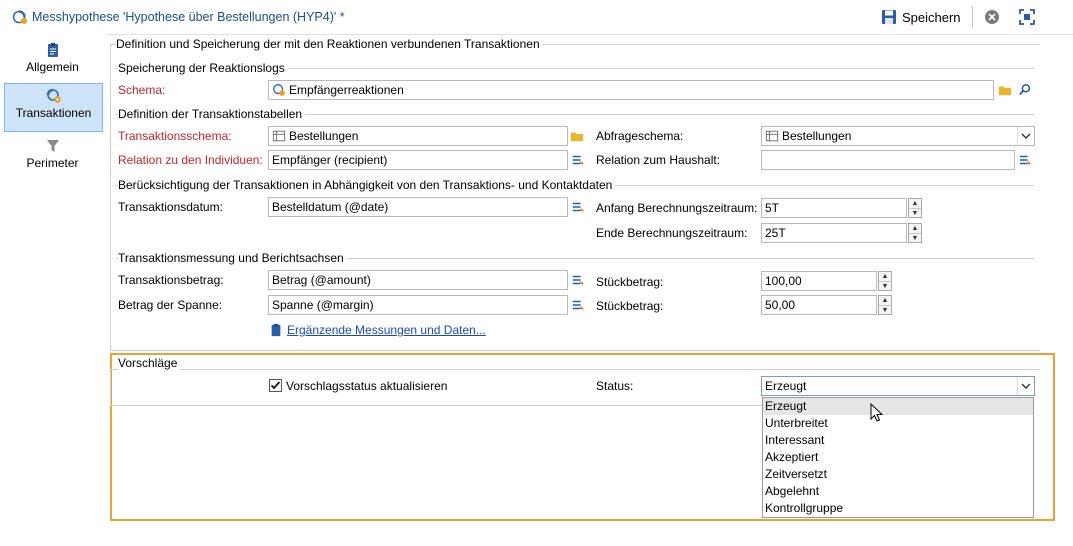  What do you see at coordinates (53, 290) in the screenshot?
I see `sidebar: Allgemein Transaktionen Perimeter` at bounding box center [53, 290].